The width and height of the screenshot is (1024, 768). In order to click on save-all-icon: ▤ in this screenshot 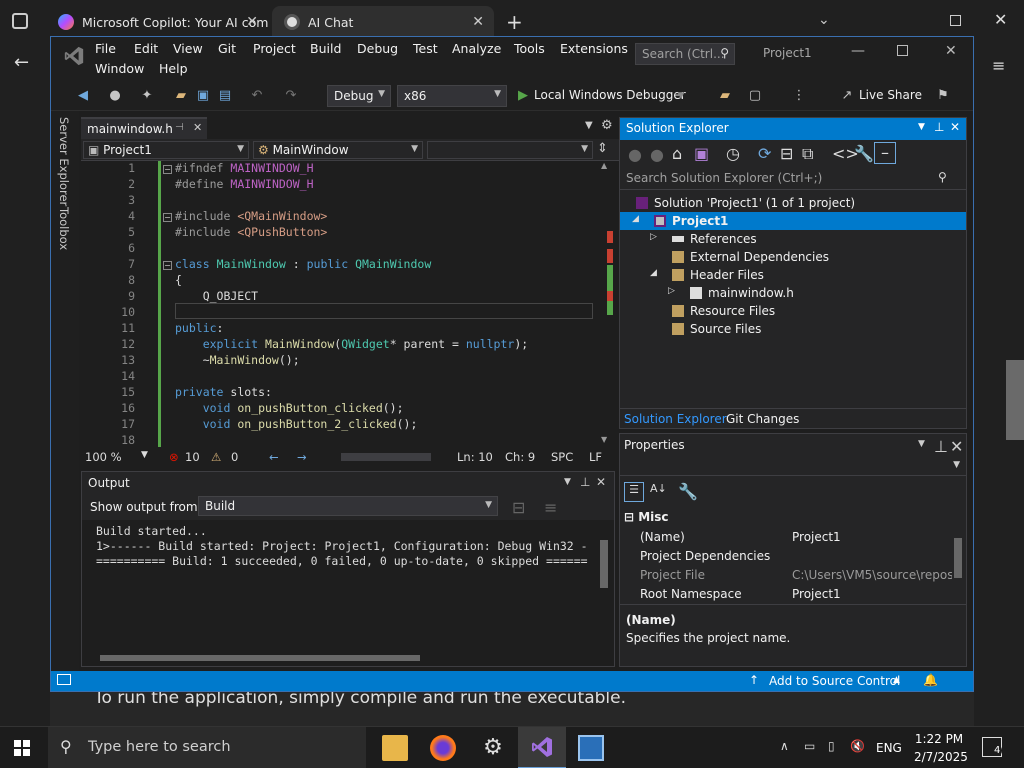, I will do `click(225, 96)`.